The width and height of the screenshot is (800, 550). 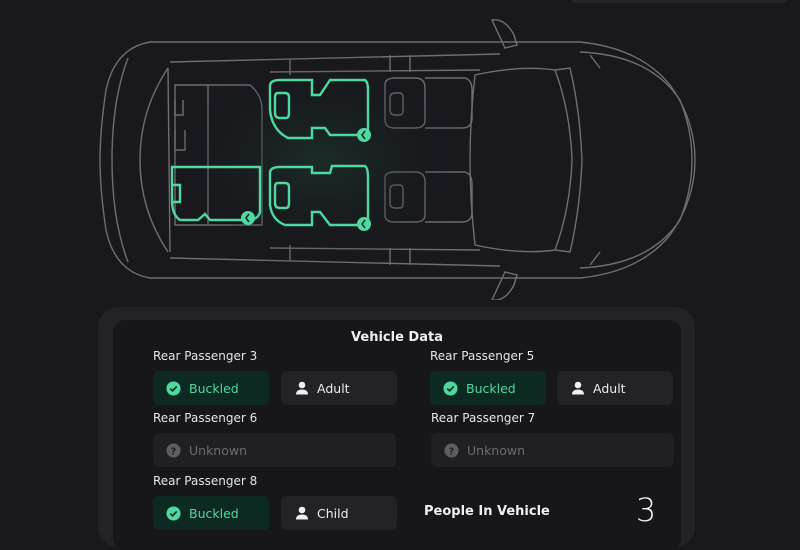 I want to click on passenger-label: Rear Passenger 6, so click(x=205, y=418).